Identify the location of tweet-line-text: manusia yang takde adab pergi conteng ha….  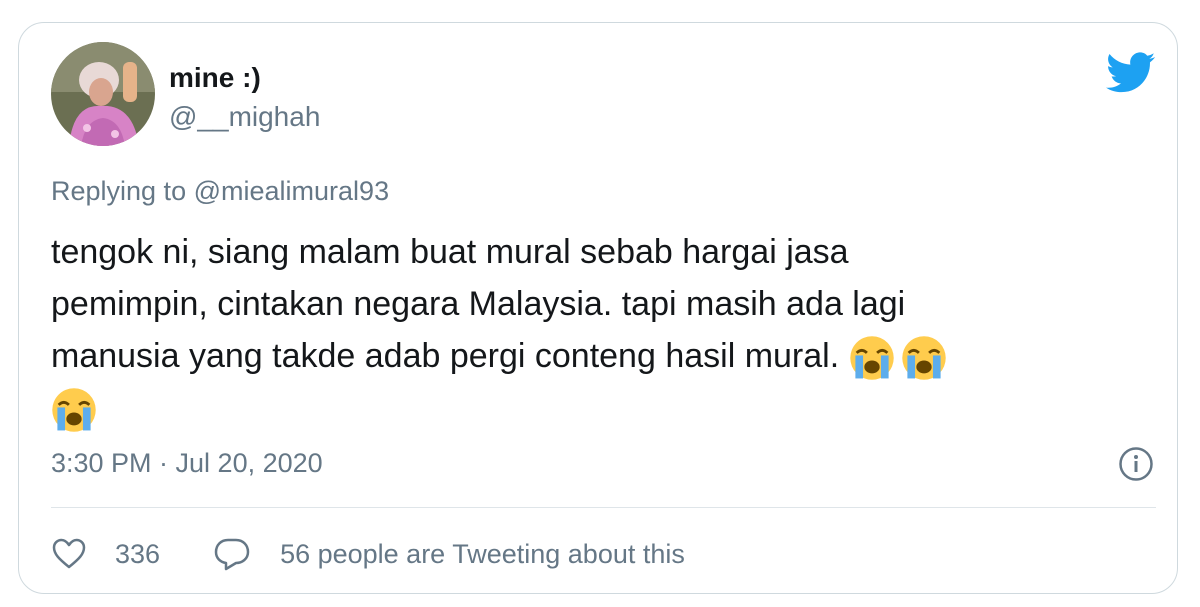
(445, 356).